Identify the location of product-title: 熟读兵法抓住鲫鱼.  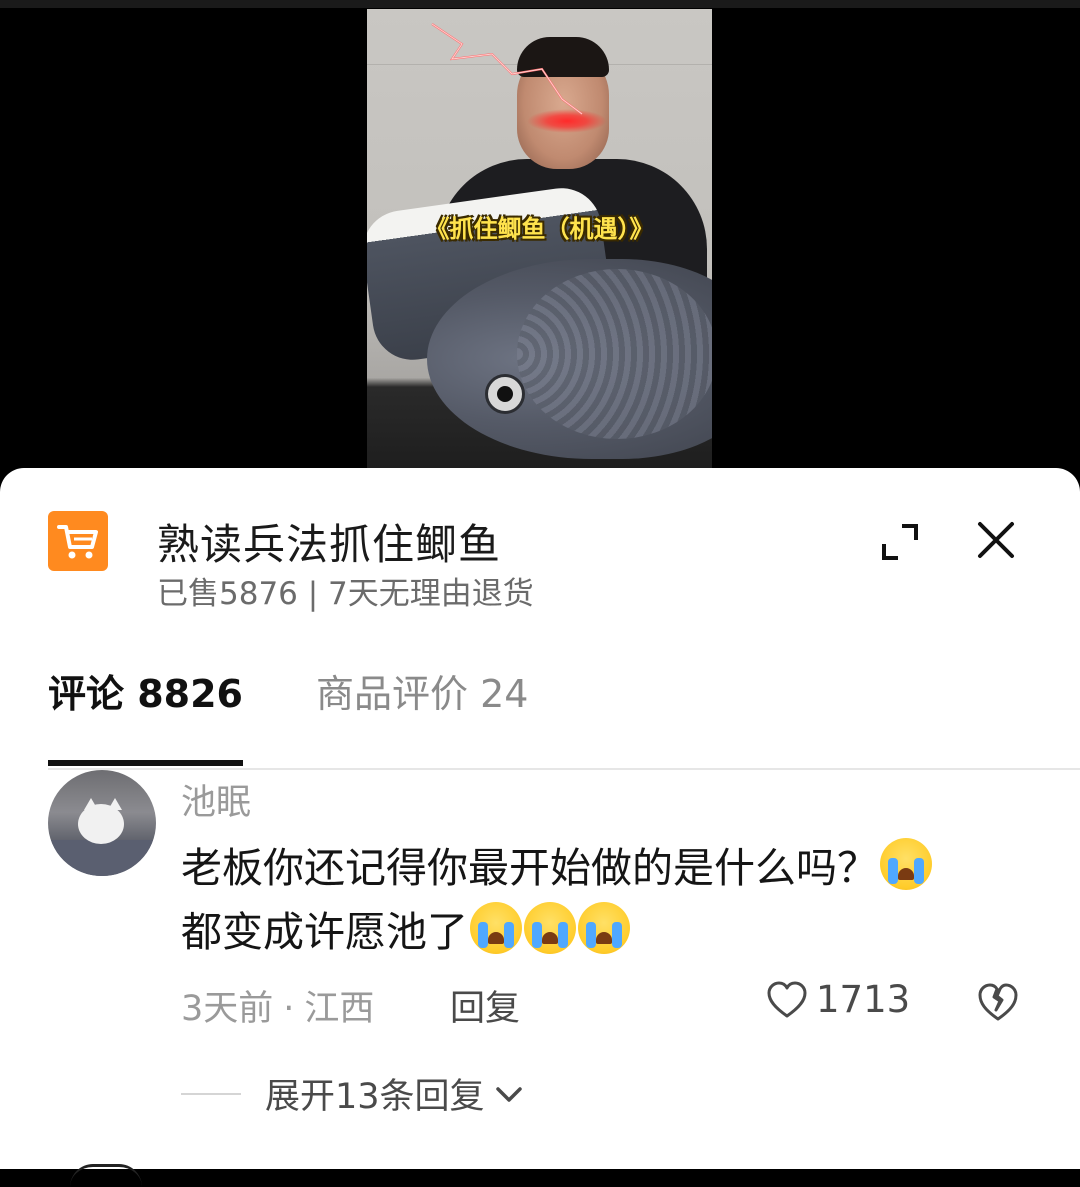
(329, 541).